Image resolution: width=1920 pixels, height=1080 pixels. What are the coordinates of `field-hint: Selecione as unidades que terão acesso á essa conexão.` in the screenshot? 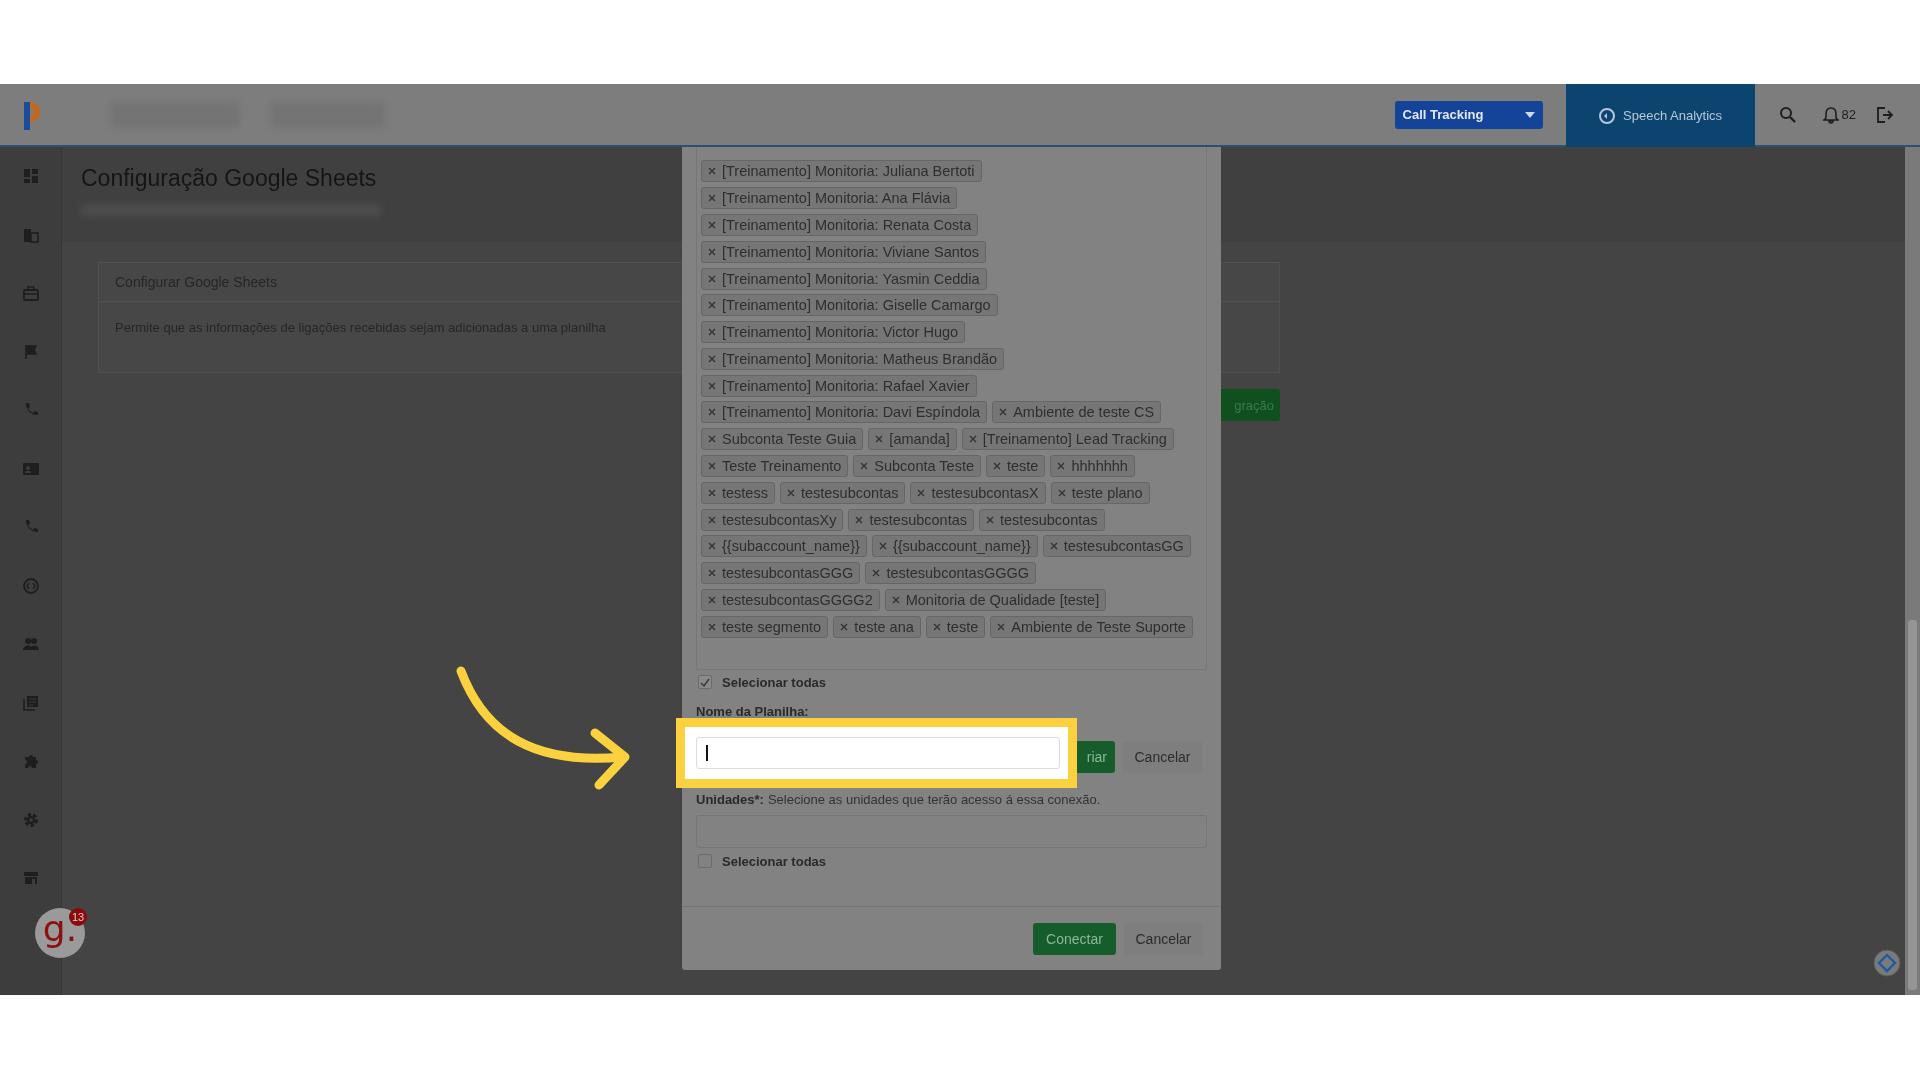 It's located at (934, 799).